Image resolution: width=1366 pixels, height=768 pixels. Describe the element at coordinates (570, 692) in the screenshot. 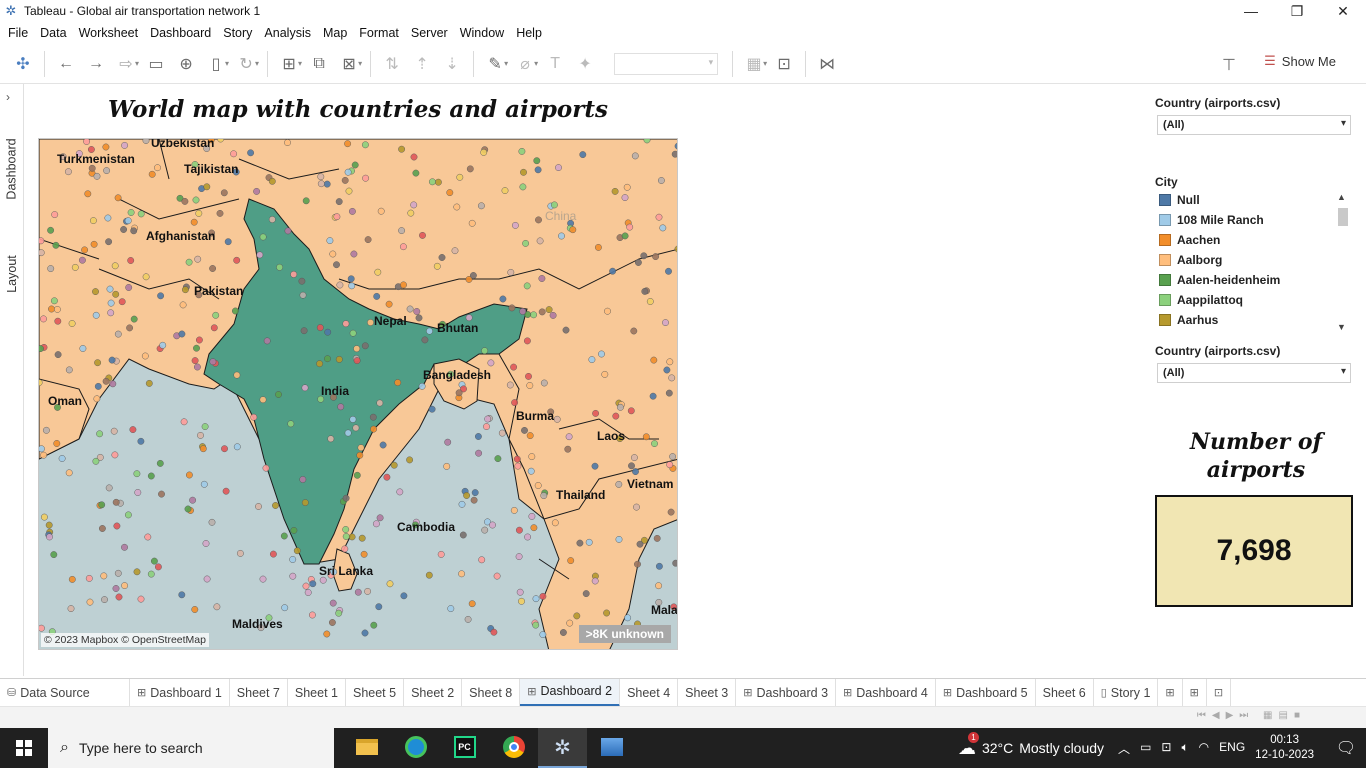

I see `tab-dashboard-2: ⊞ Dashboard 2` at that location.